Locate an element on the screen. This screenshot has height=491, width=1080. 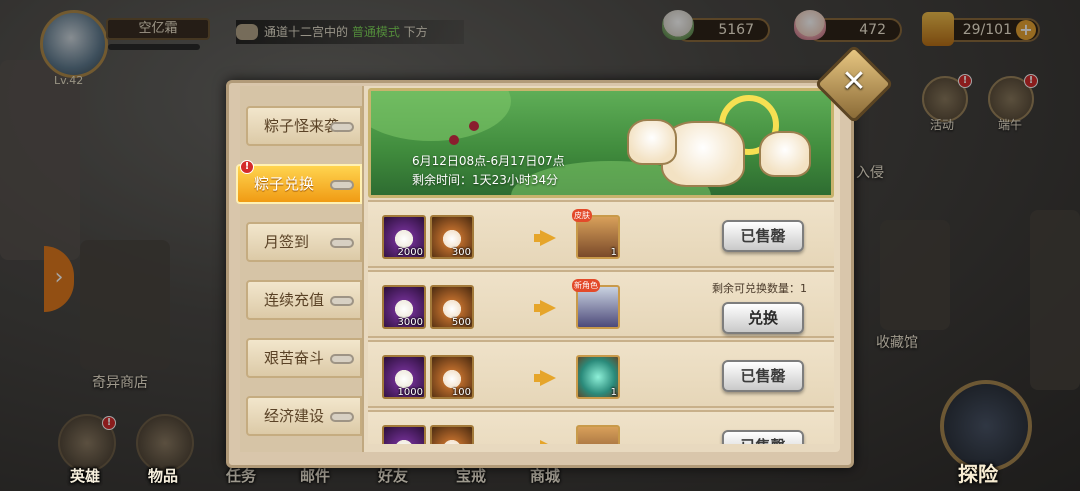
tab-continuous-recharge: 连续充值 is located at coordinates (304, 300).